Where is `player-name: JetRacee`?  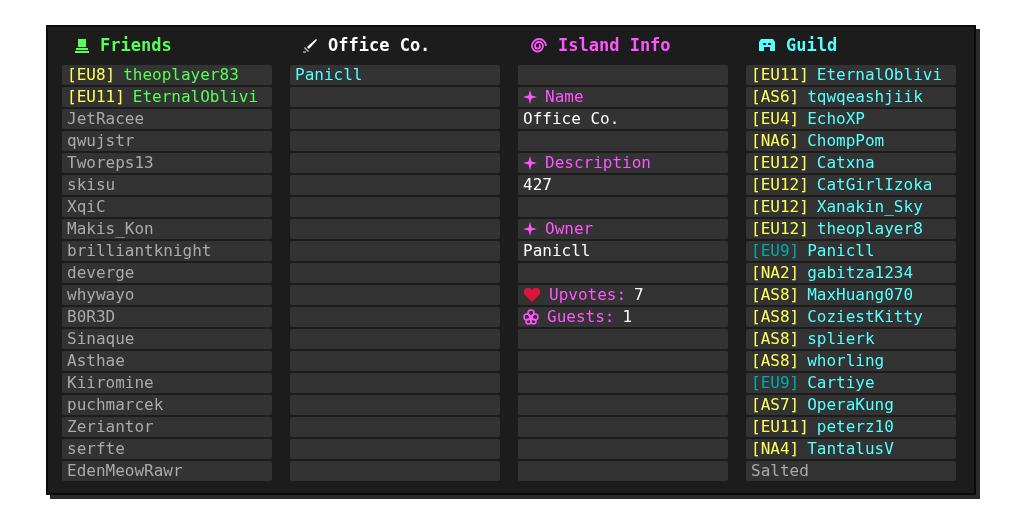
player-name: JetRacee is located at coordinates (106, 119).